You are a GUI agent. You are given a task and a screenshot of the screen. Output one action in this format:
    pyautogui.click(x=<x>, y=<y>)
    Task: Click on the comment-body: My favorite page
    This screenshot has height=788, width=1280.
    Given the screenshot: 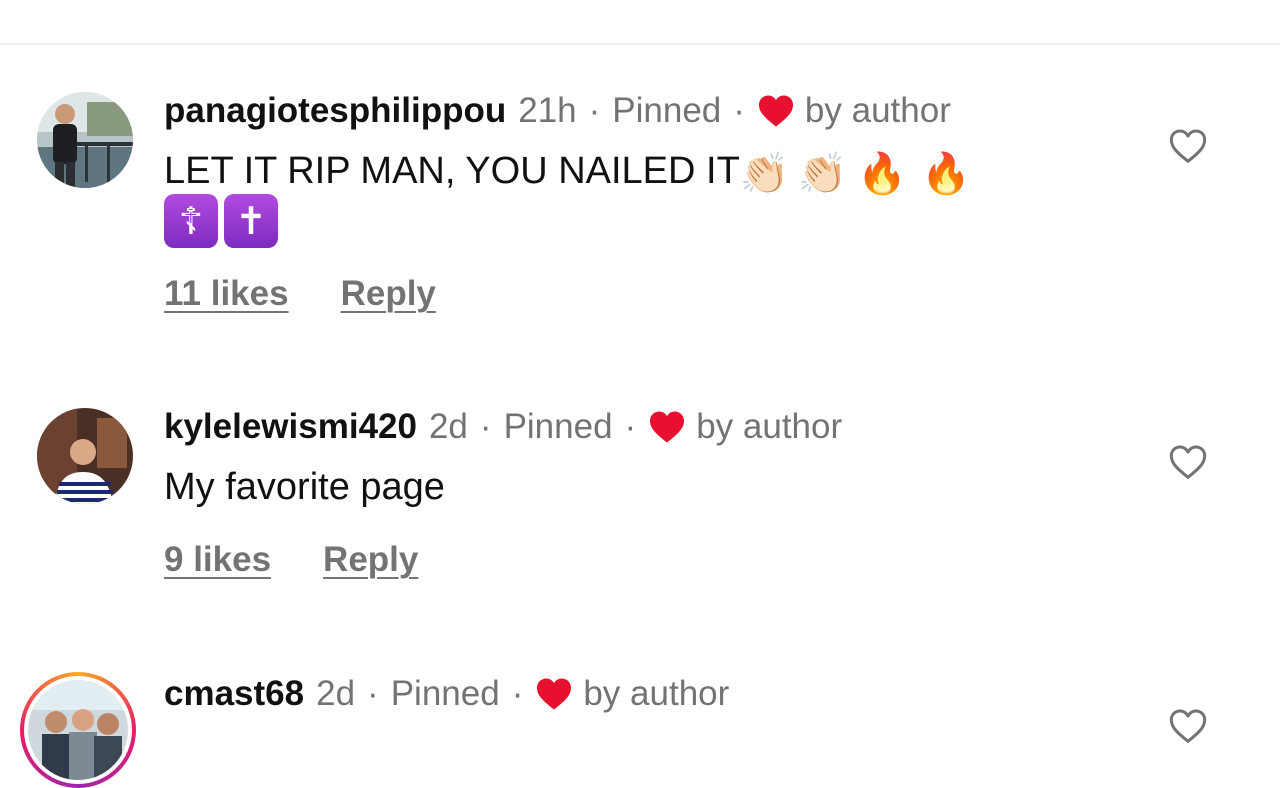 What is the action you would take?
    pyautogui.click(x=304, y=487)
    